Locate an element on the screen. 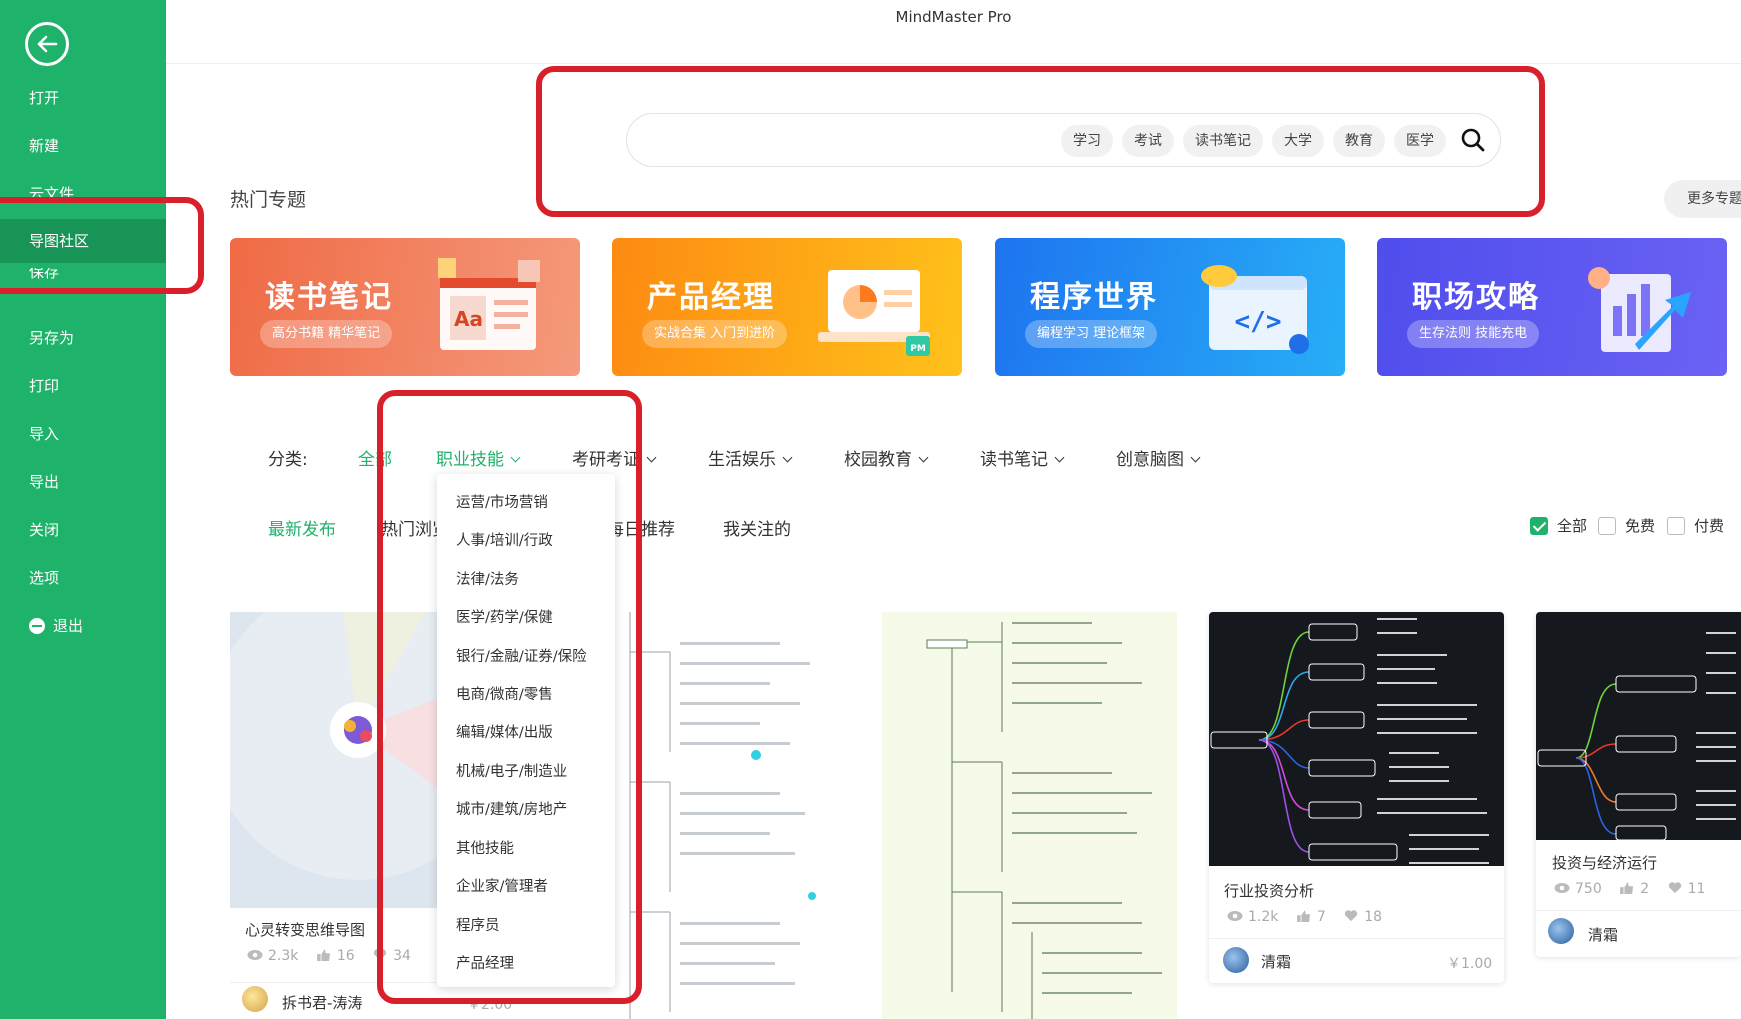 The width and height of the screenshot is (1741, 1019). dropdown-item: 城市/建筑/房地产 is located at coordinates (511, 808).